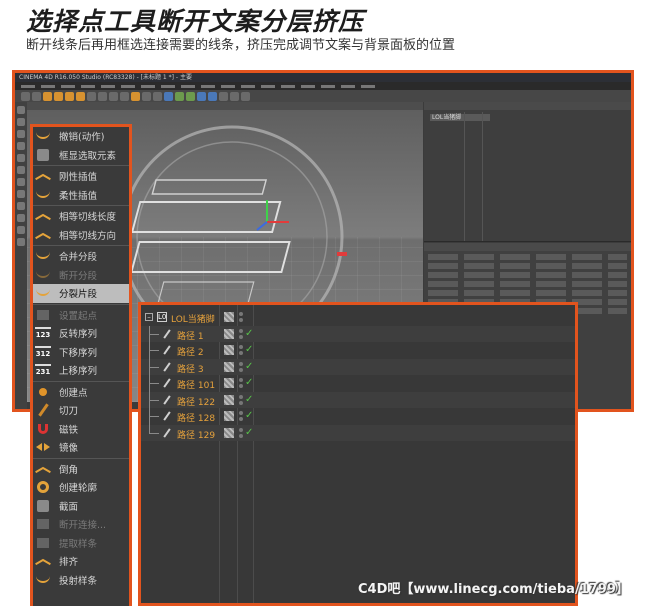 Image resolution: width=647 pixels, height=606 pixels. I want to click on menu-item-line-up: 排齐, so click(81, 561).